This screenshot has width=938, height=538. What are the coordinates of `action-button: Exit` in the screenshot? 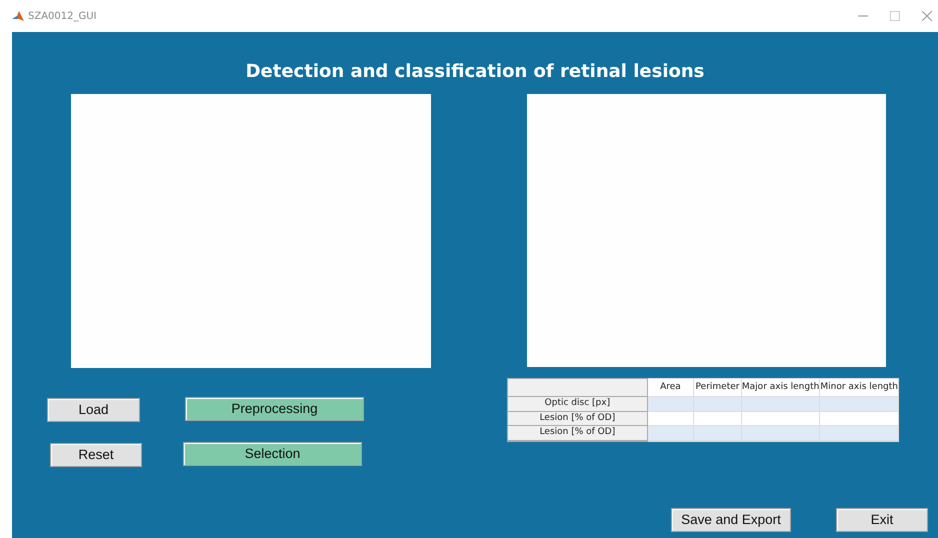 It's located at (882, 520).